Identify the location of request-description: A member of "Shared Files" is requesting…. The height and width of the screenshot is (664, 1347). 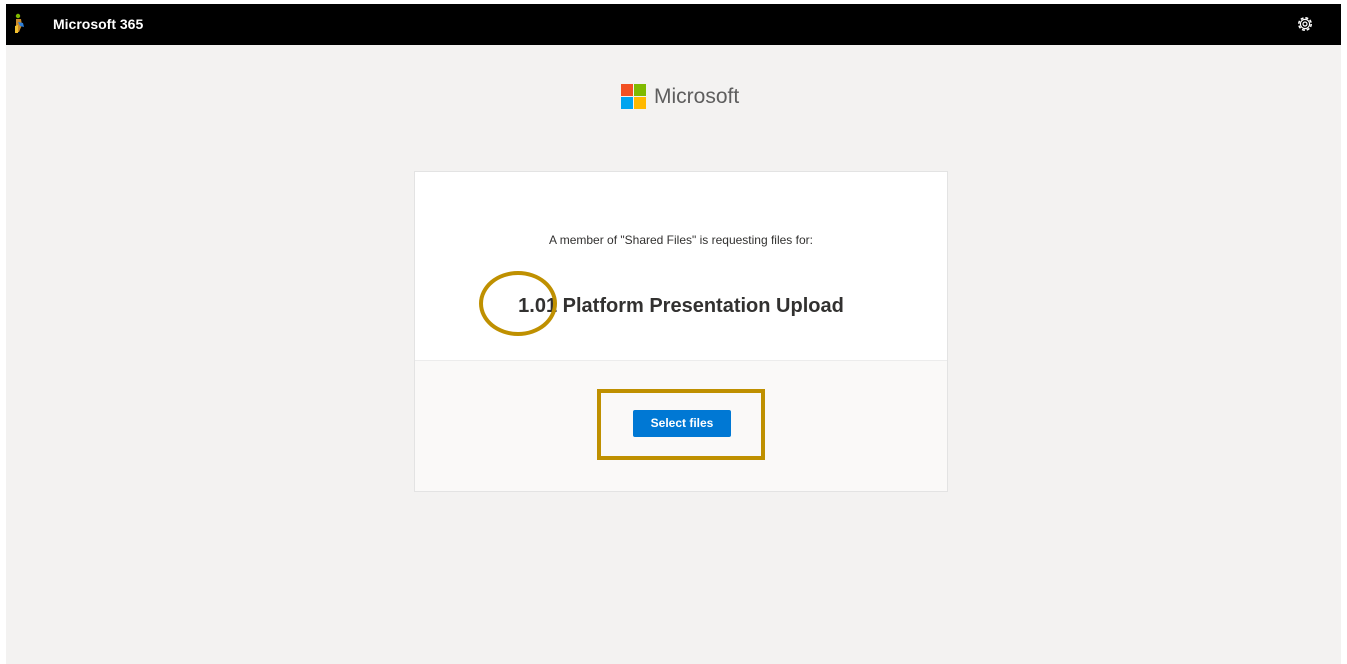
(681, 240).